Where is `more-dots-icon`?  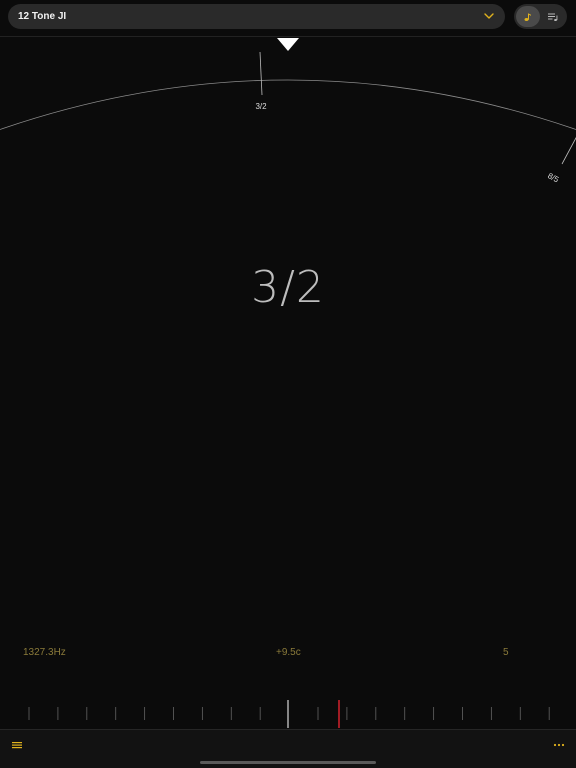
more-dots-icon is located at coordinates (559, 745).